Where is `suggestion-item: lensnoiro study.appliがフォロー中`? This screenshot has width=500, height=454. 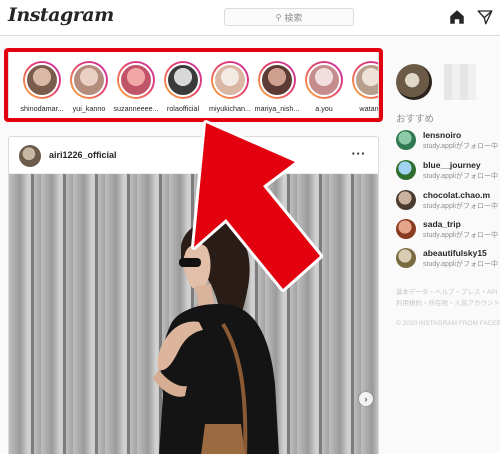 suggestion-item: lensnoiro study.appliがフォロー中 is located at coordinates (448, 141).